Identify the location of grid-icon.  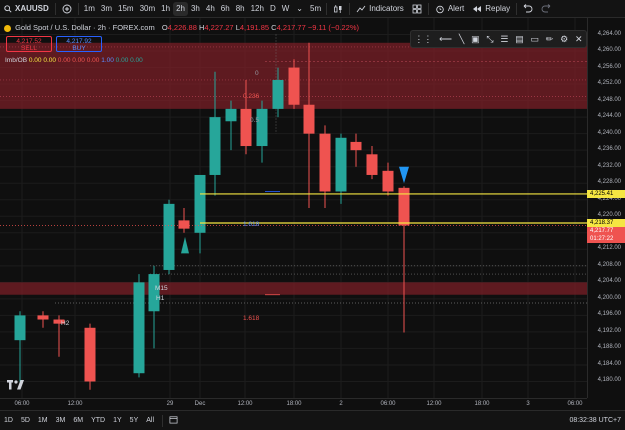
(417, 9).